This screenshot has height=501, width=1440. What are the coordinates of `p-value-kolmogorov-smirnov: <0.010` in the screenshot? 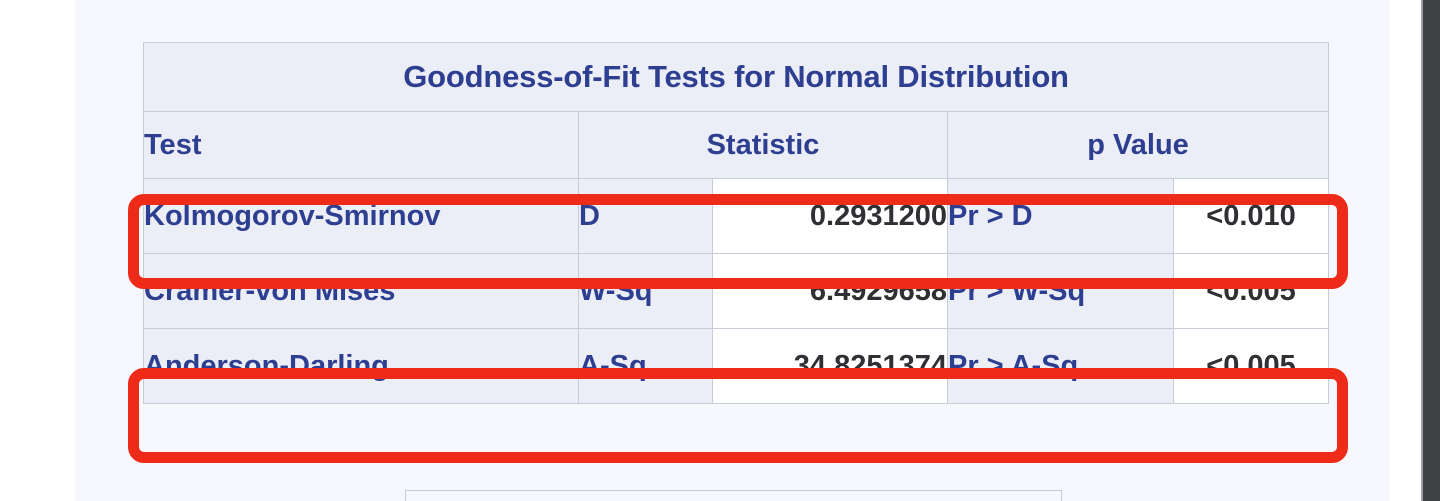 It's located at (1251, 216).